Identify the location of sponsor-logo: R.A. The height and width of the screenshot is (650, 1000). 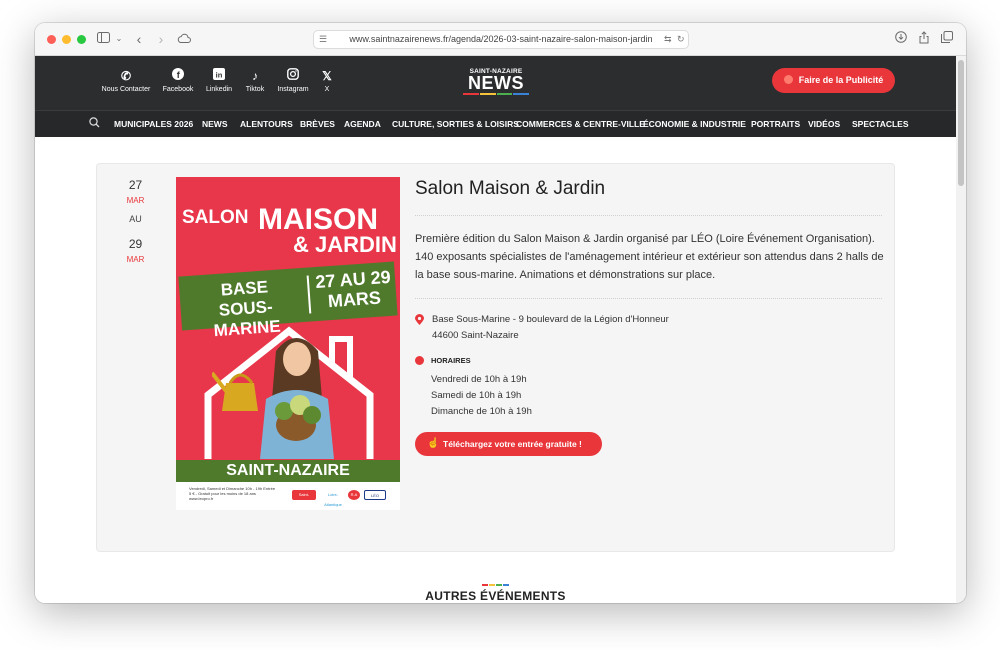
(354, 495).